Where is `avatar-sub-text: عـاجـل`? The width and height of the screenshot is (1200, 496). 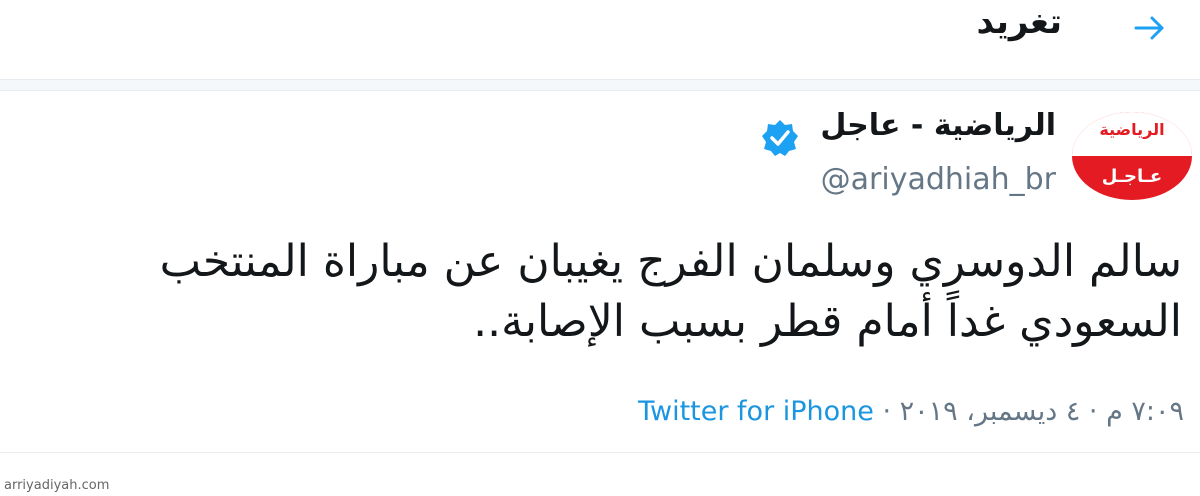
avatar-sub-text: عـاجـل is located at coordinates (1132, 176).